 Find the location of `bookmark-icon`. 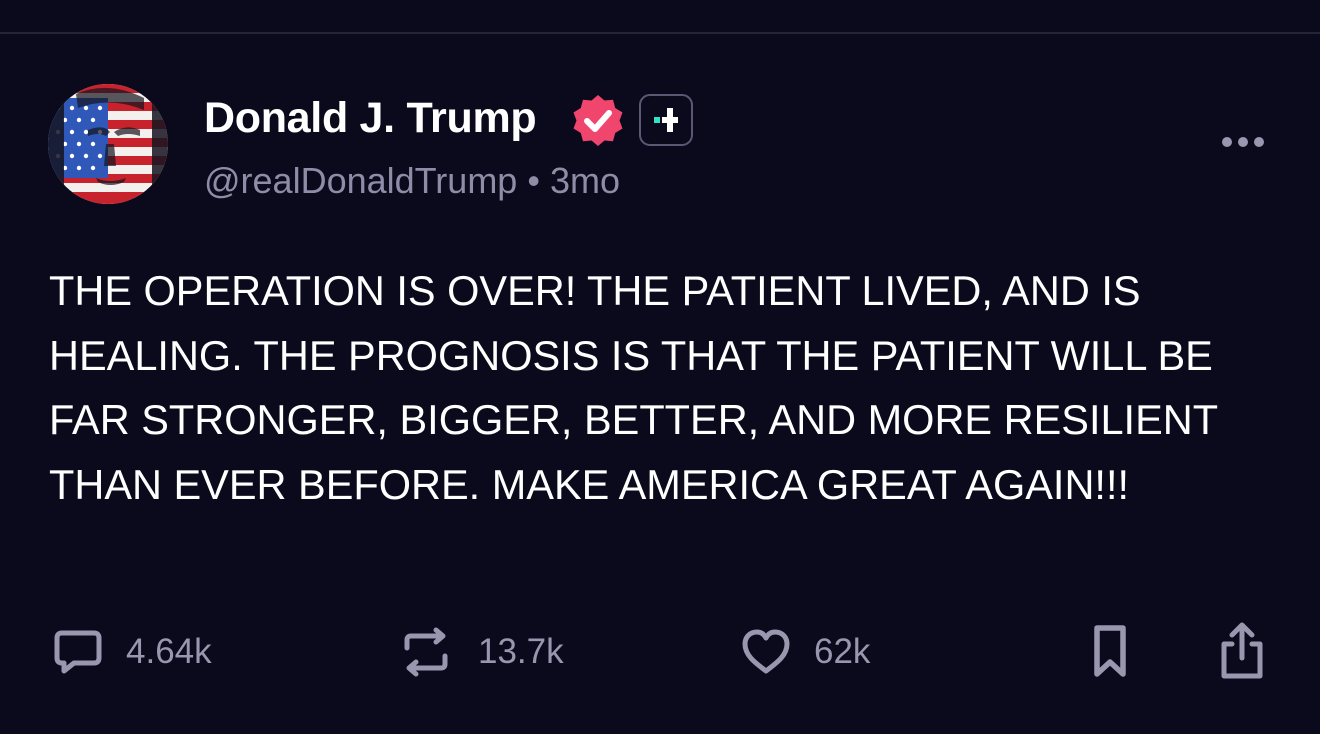

bookmark-icon is located at coordinates (1110, 651).